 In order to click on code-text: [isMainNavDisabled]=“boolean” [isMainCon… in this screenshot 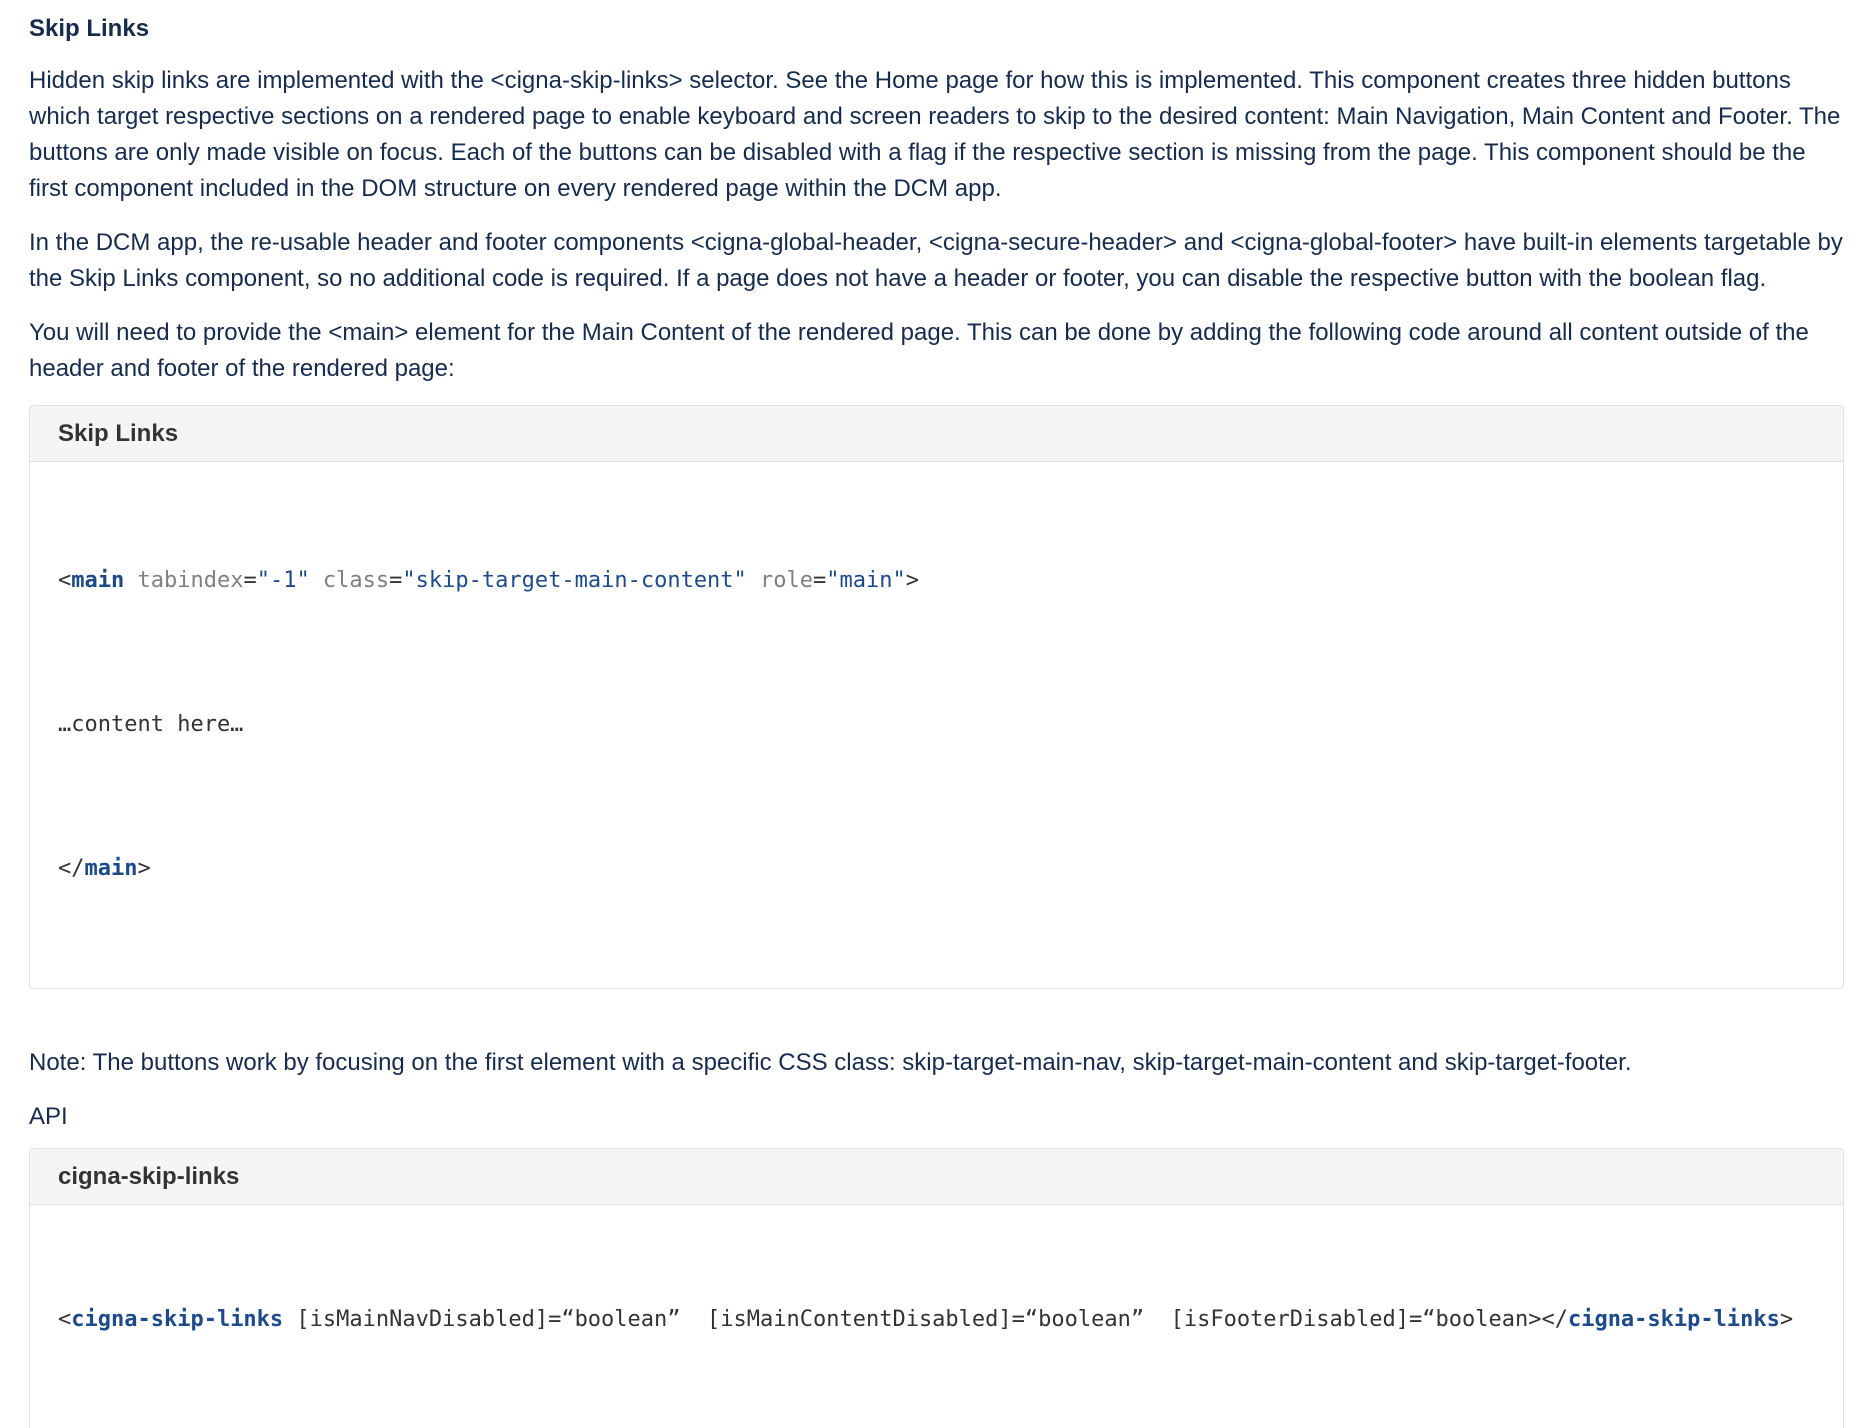, I will do `click(925, 1319)`.